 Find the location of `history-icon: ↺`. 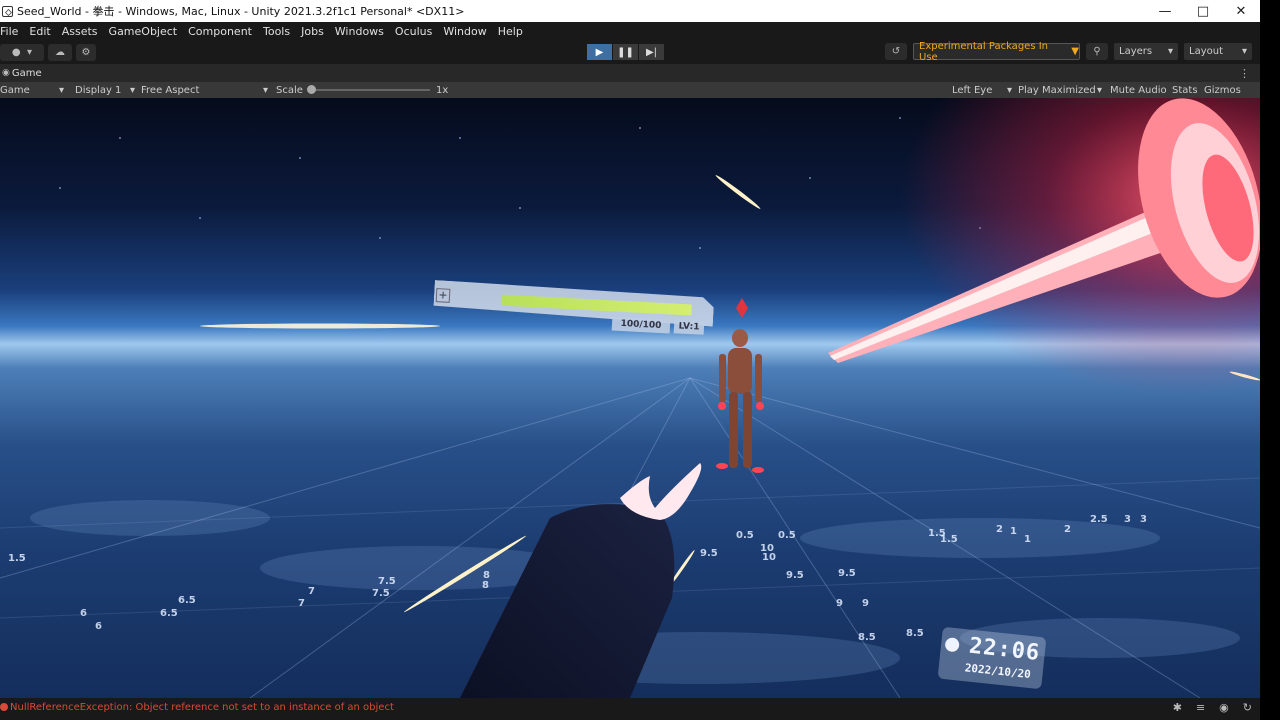

history-icon: ↺ is located at coordinates (896, 51).